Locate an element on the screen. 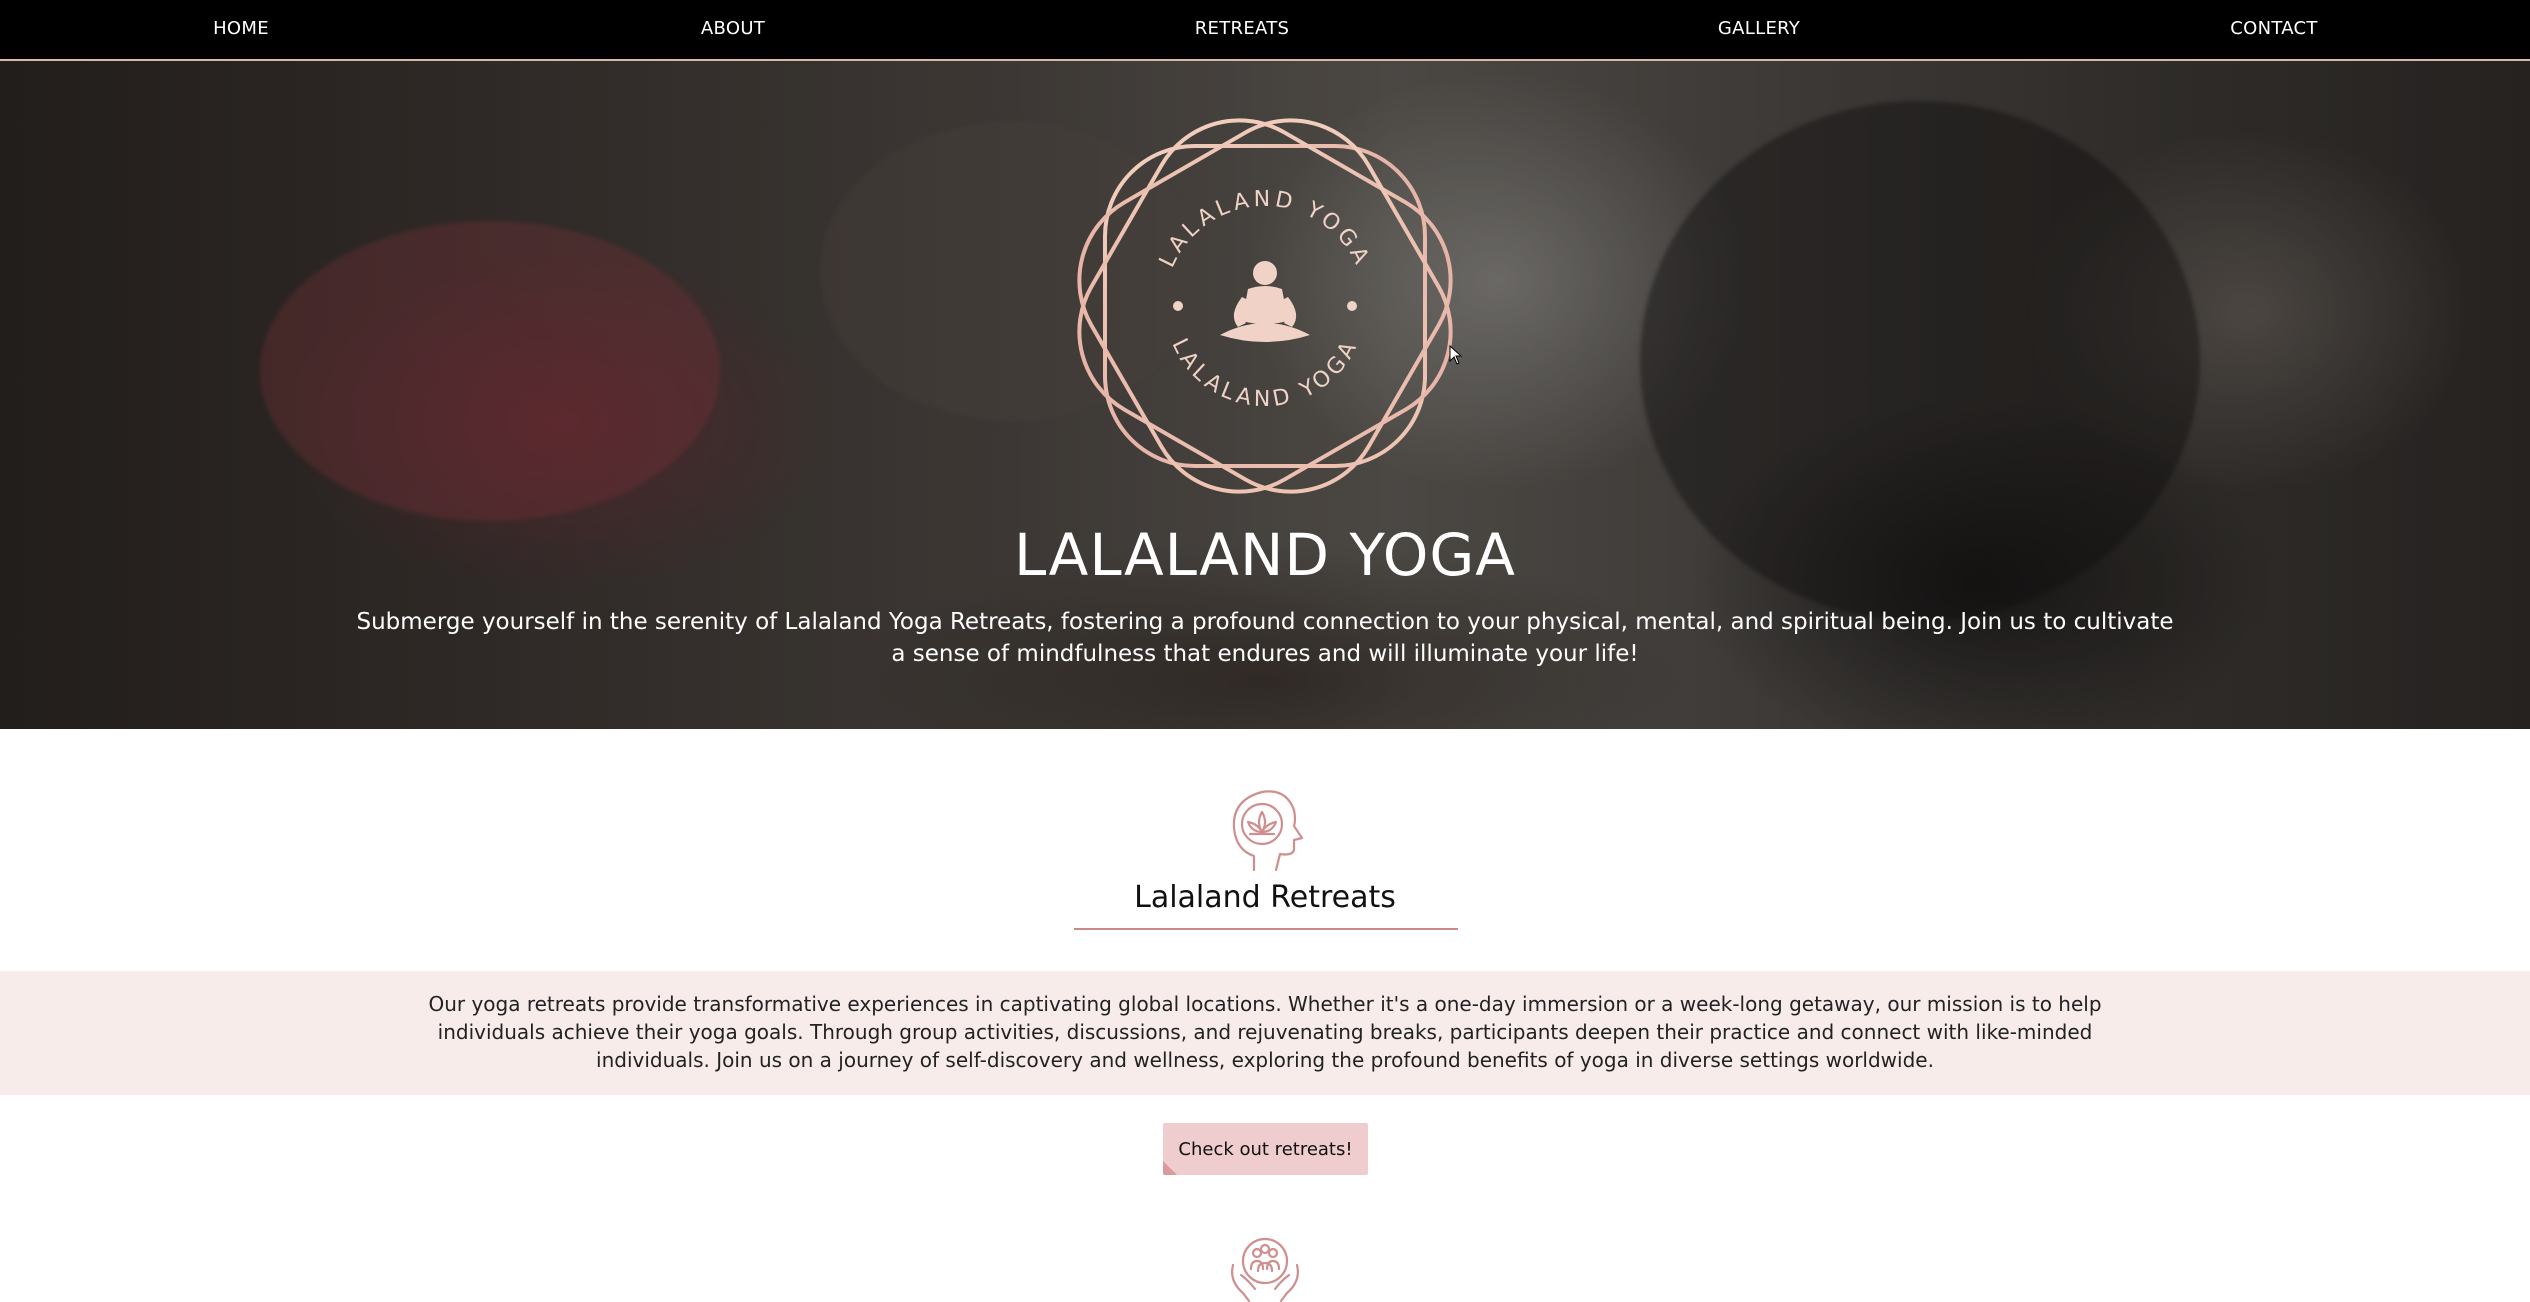 The image size is (2530, 1302). top-navigation: HOME ABOUT RETREATS GALLERY CONTACT is located at coordinates (1265, 30).